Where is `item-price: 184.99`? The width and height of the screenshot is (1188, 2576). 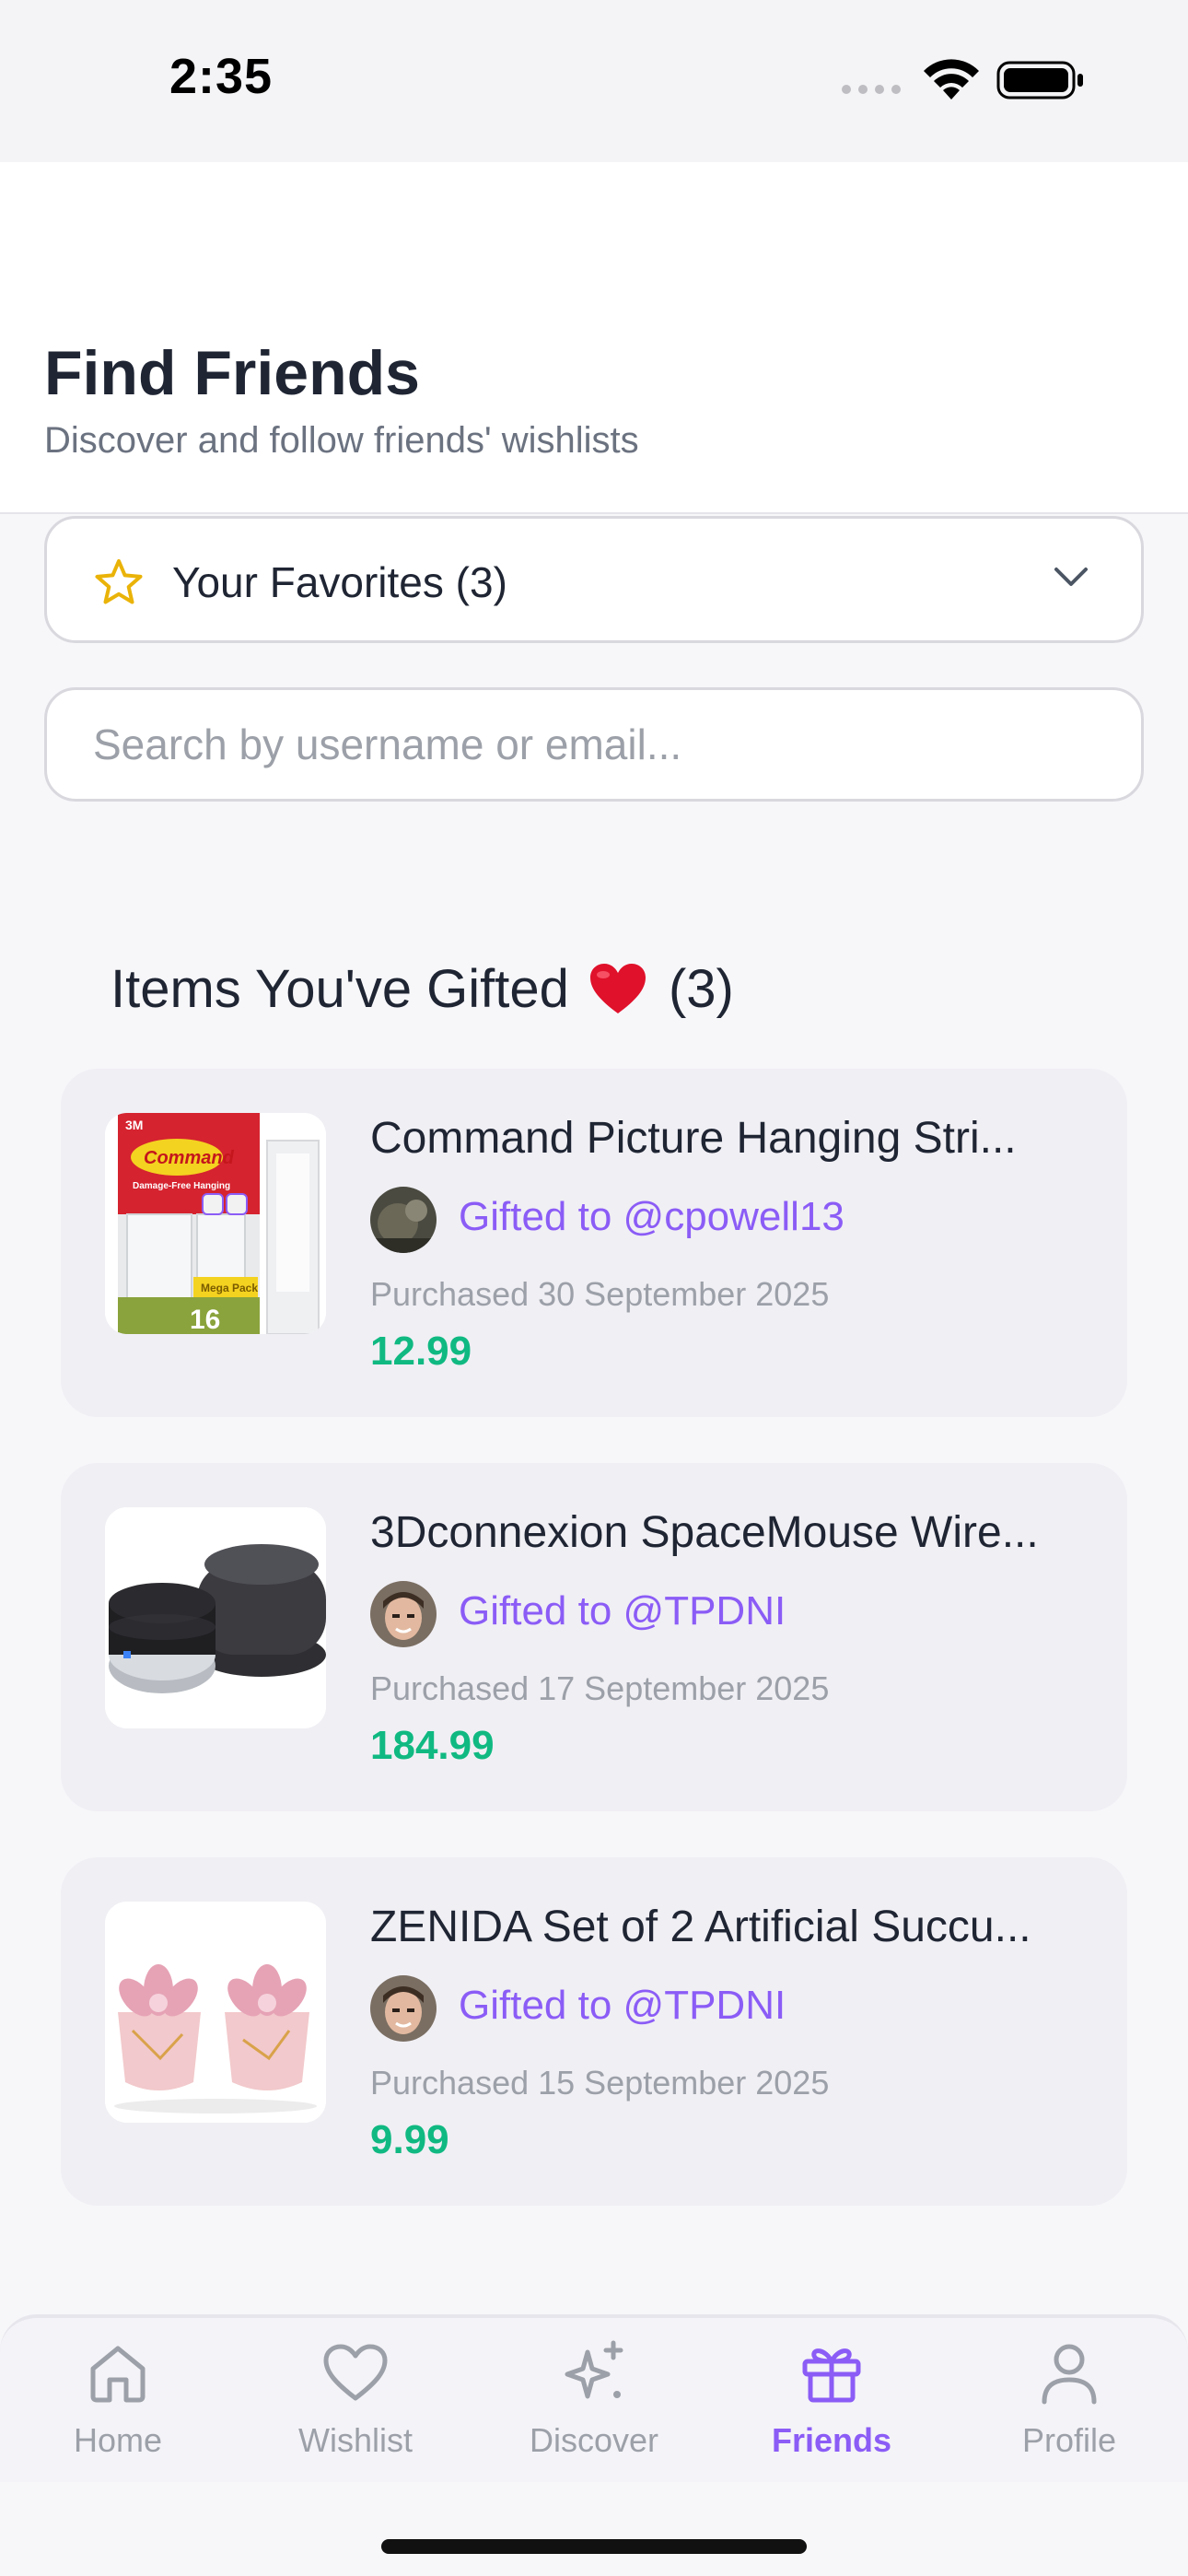 item-price: 184.99 is located at coordinates (432, 1745).